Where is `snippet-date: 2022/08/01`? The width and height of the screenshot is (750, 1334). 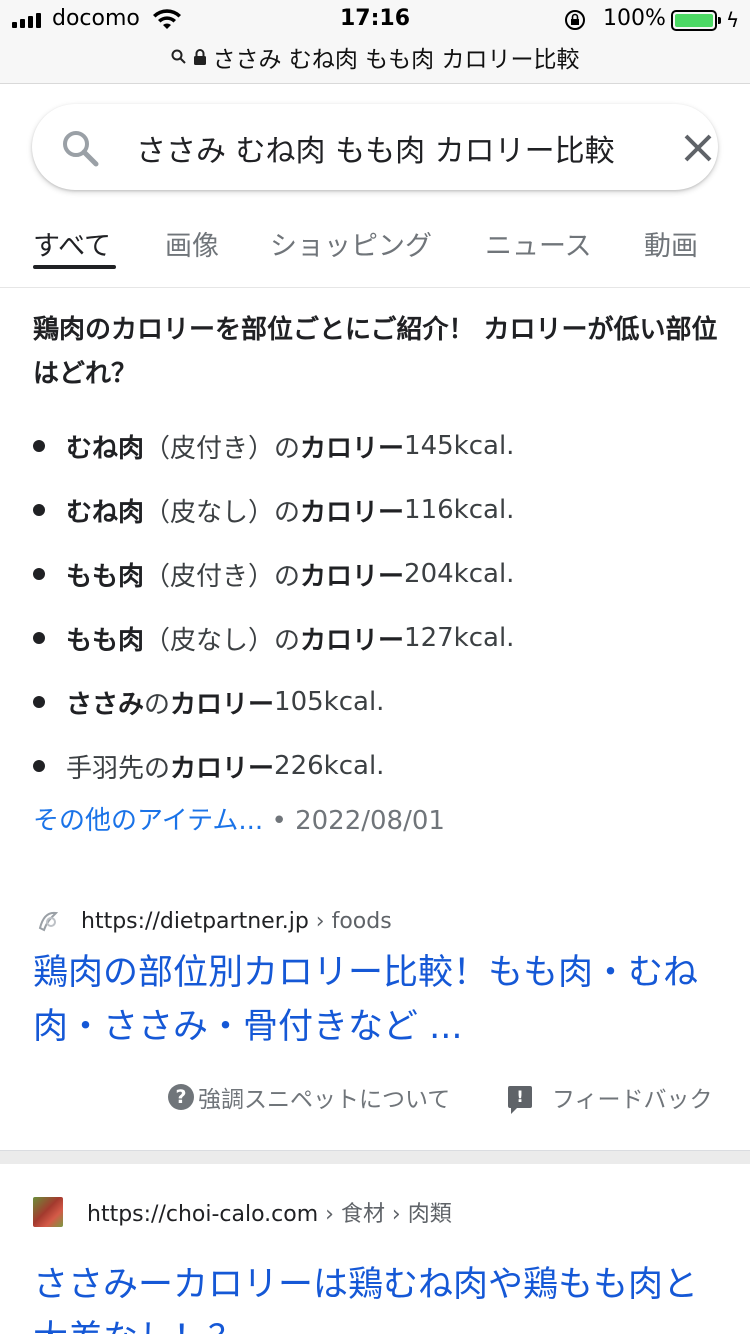 snippet-date: 2022/08/01 is located at coordinates (370, 821).